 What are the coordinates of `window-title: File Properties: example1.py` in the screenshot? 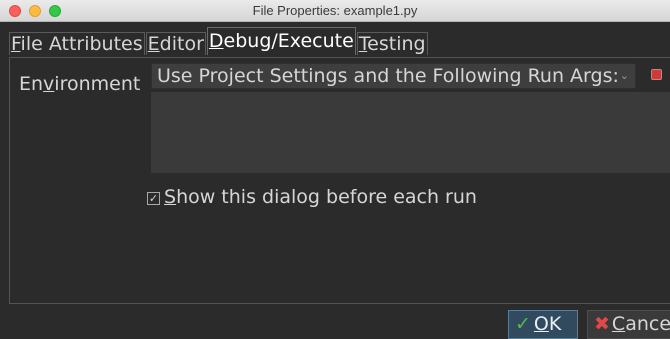 It's located at (335, 10).